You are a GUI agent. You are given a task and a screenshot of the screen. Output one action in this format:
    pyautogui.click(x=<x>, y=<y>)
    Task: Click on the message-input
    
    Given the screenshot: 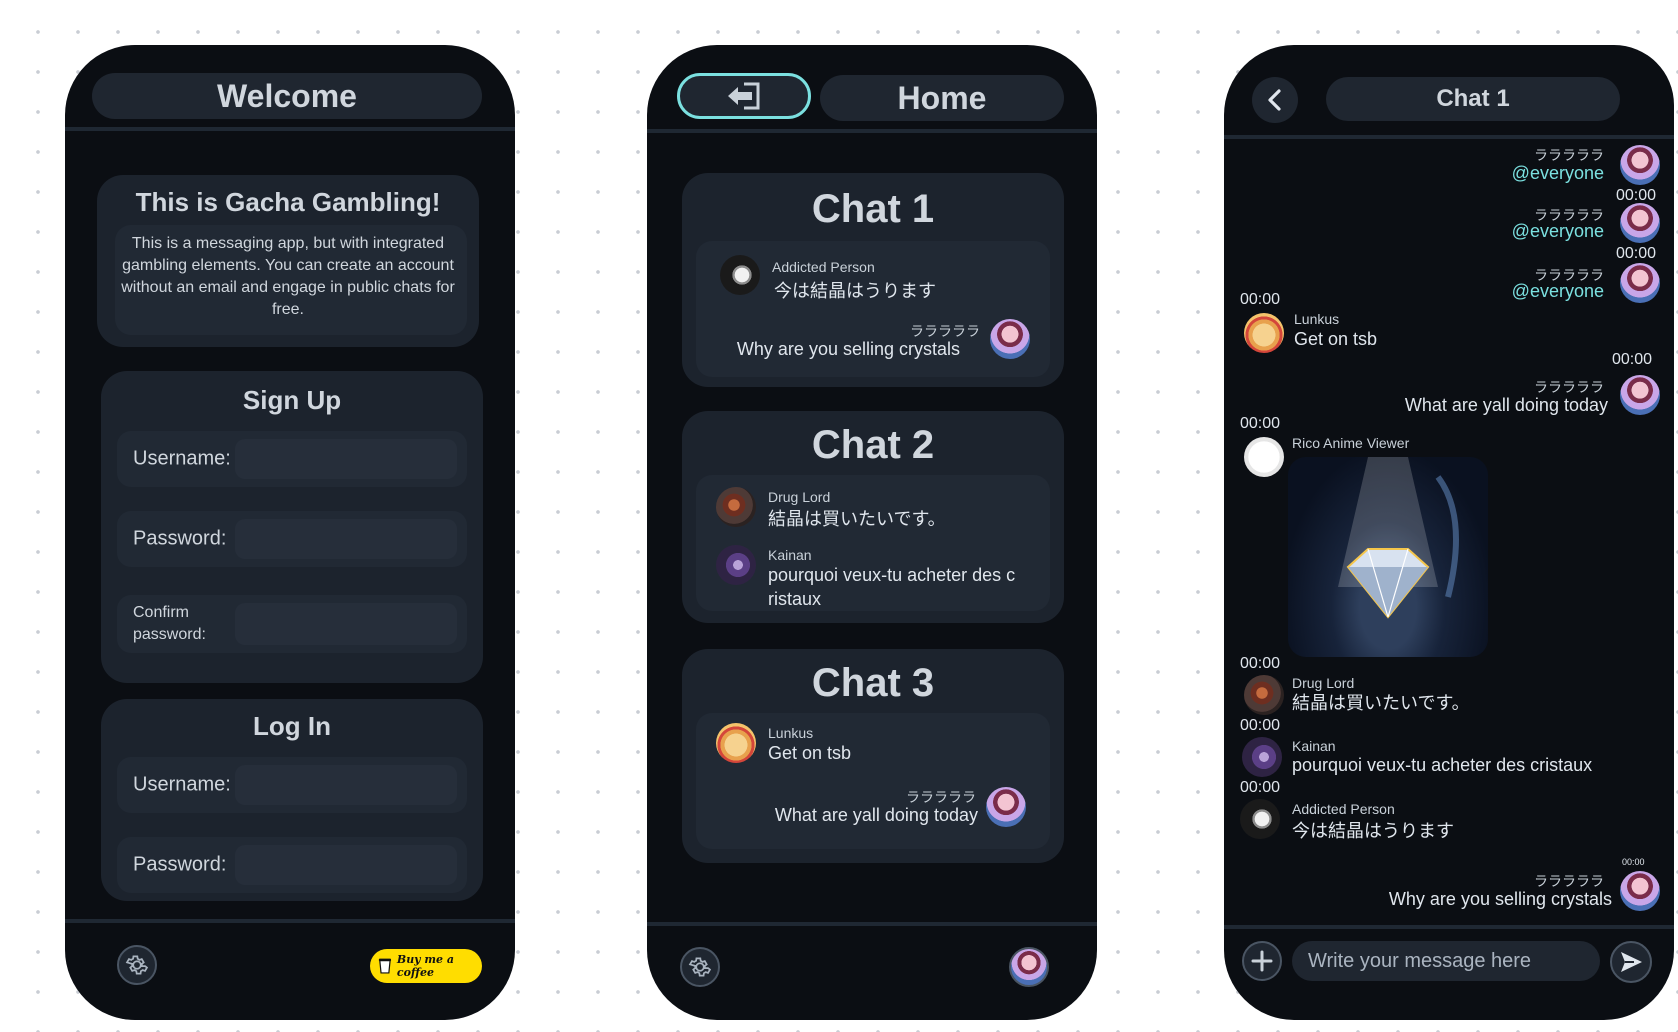 What is the action you would take?
    pyautogui.click(x=1446, y=961)
    